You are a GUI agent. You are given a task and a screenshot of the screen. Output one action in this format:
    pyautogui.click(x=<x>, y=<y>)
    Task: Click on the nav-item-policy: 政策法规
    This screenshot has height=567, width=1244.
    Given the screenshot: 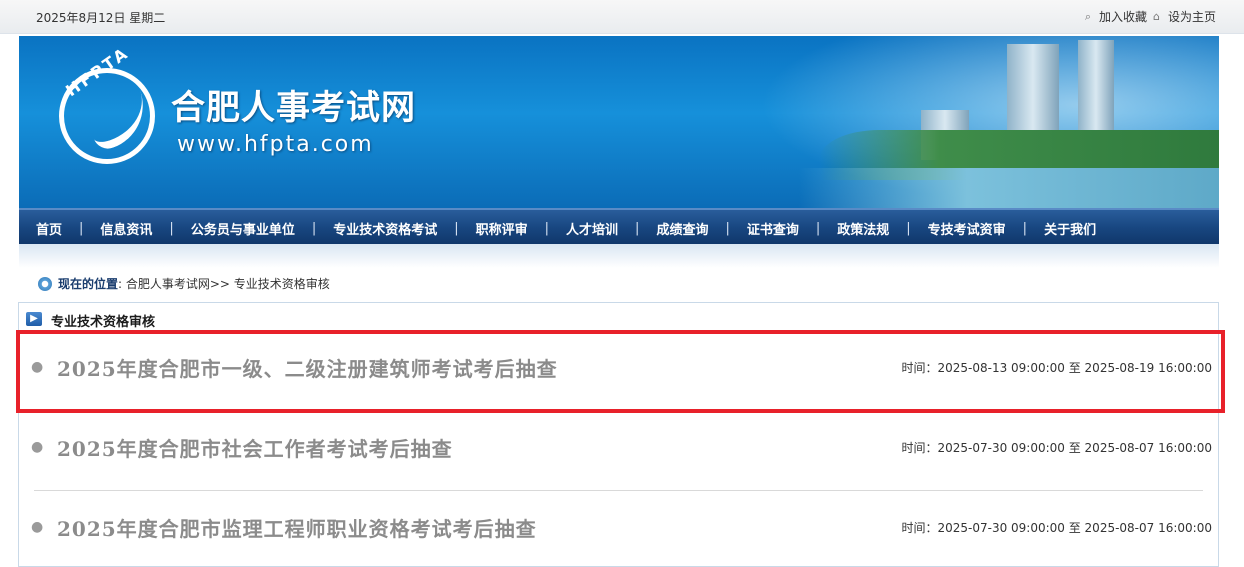 What is the action you would take?
    pyautogui.click(x=863, y=228)
    